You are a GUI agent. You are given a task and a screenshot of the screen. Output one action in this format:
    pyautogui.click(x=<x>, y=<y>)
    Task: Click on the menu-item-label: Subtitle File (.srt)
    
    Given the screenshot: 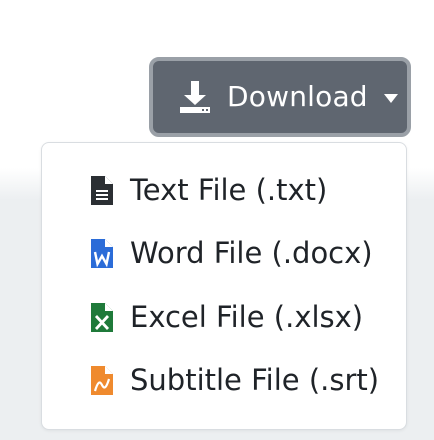 What is the action you would take?
    pyautogui.click(x=255, y=379)
    